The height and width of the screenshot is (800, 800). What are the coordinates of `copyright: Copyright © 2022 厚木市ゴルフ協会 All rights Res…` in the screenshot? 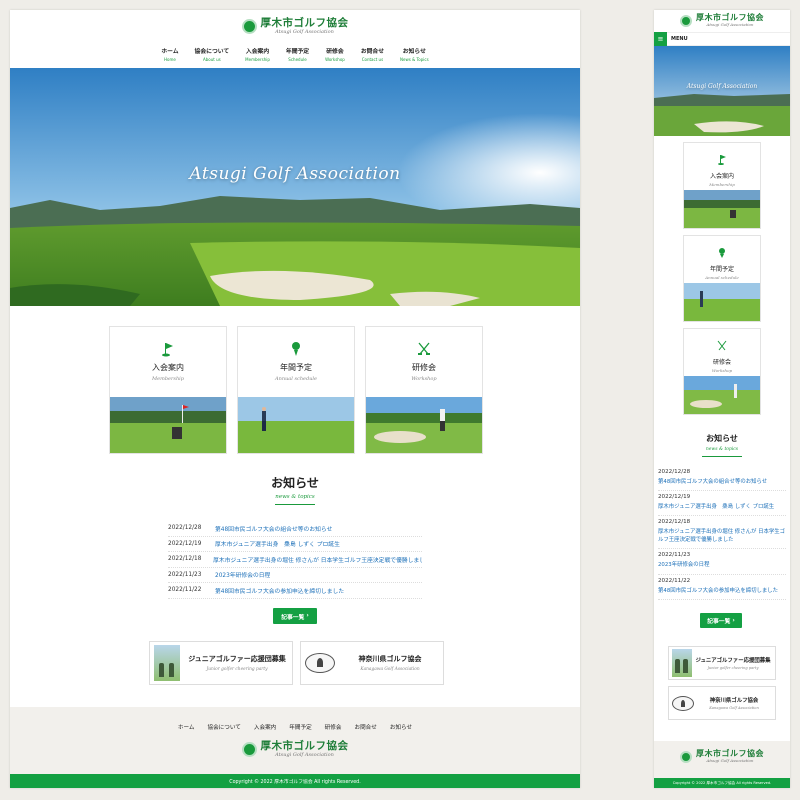 It's located at (295, 781).